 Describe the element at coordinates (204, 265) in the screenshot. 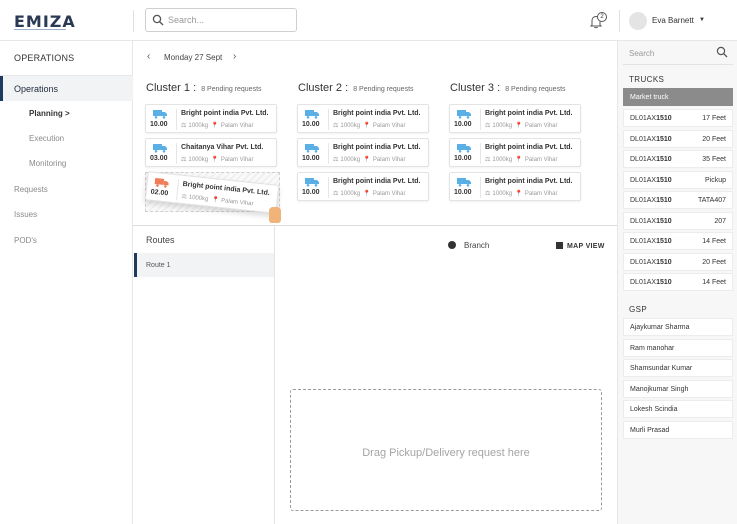

I see `route-item: Route 1` at that location.